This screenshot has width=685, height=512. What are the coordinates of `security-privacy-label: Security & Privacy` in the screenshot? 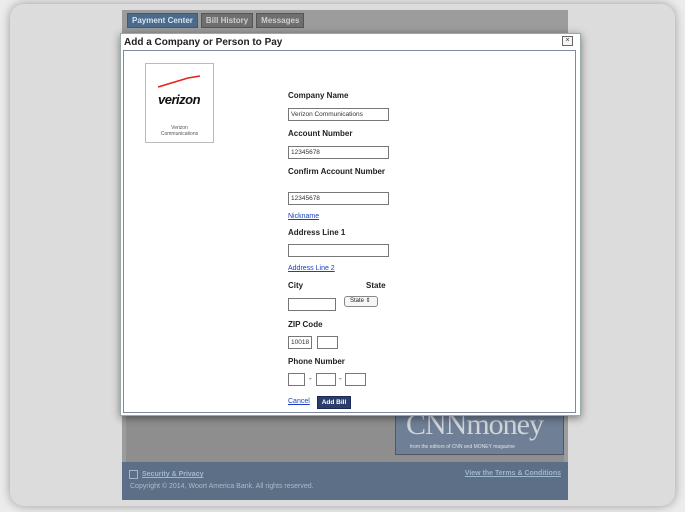 It's located at (173, 474).